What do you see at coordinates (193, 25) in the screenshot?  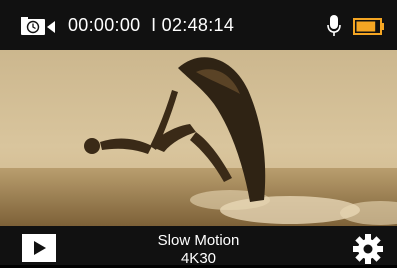 I see `remaining-time: I 02:48:14` at bounding box center [193, 25].